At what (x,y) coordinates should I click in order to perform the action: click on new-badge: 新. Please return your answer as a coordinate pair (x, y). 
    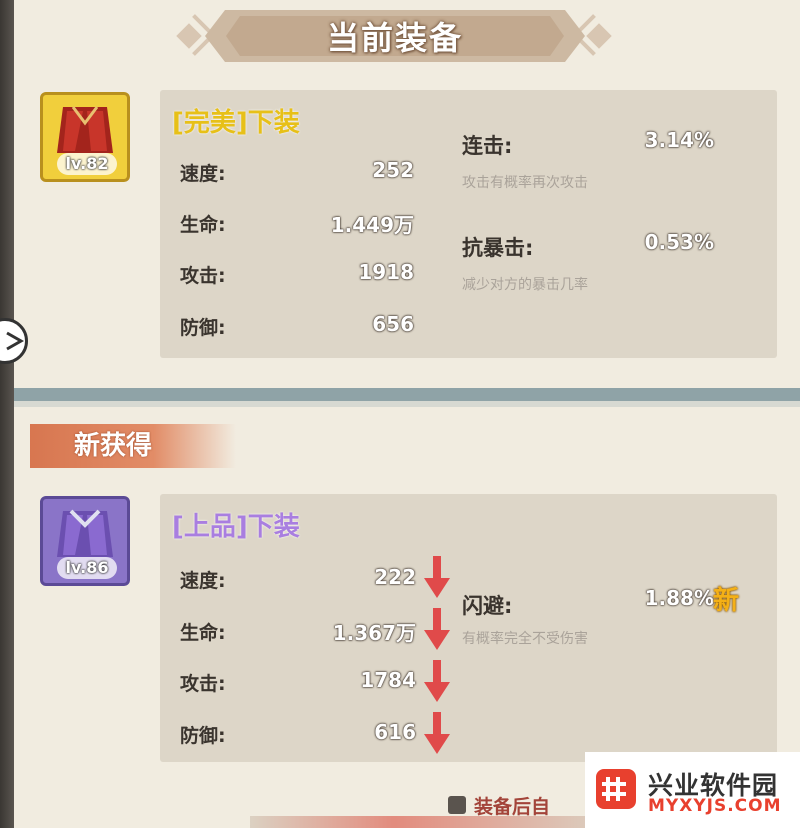
    Looking at the image, I should click on (726, 601).